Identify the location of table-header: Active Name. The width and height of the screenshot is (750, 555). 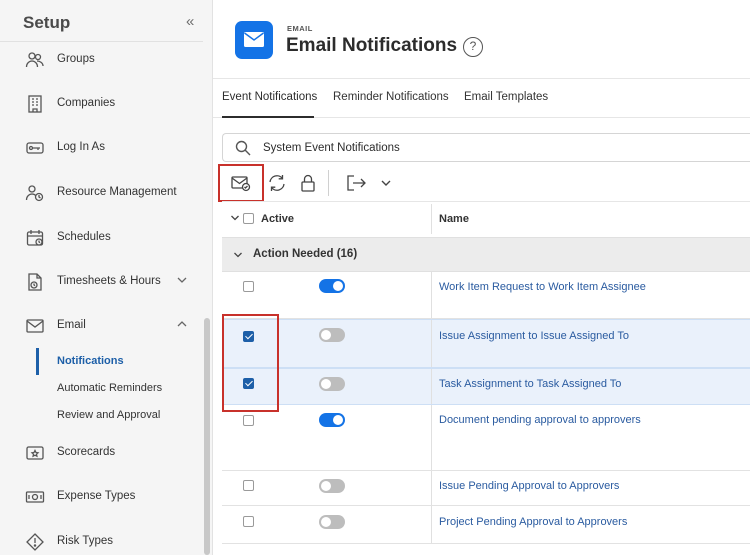
(486, 219).